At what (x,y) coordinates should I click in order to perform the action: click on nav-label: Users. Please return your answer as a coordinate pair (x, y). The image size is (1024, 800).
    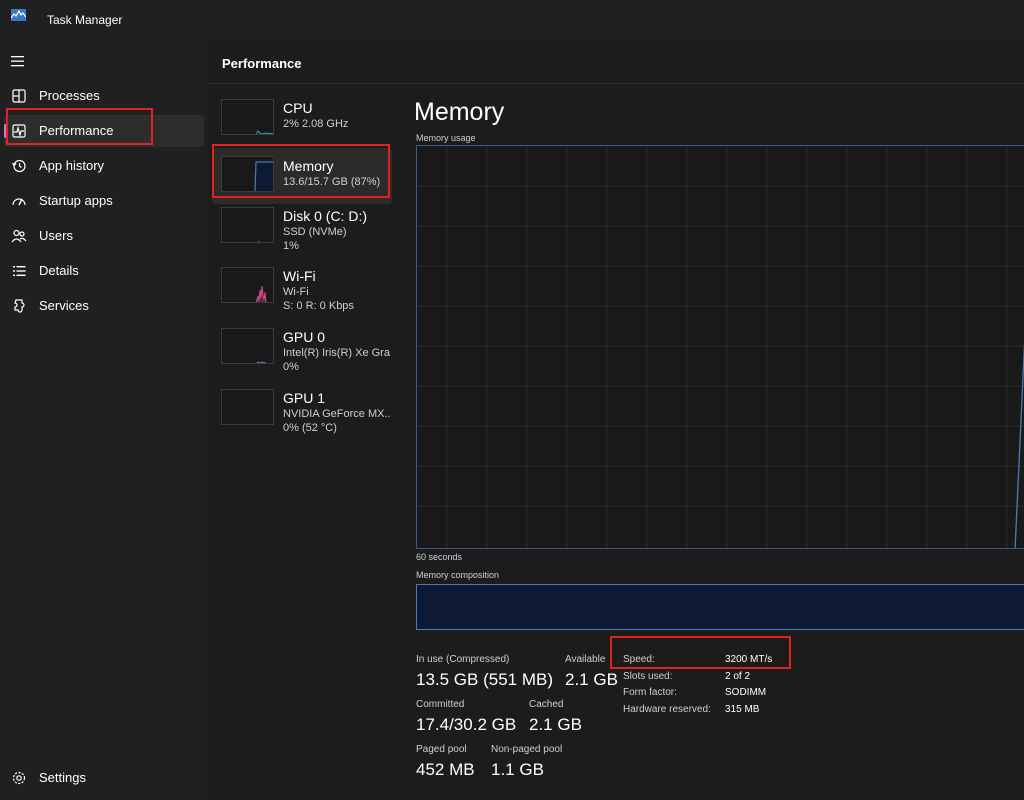
    Looking at the image, I should click on (56, 235).